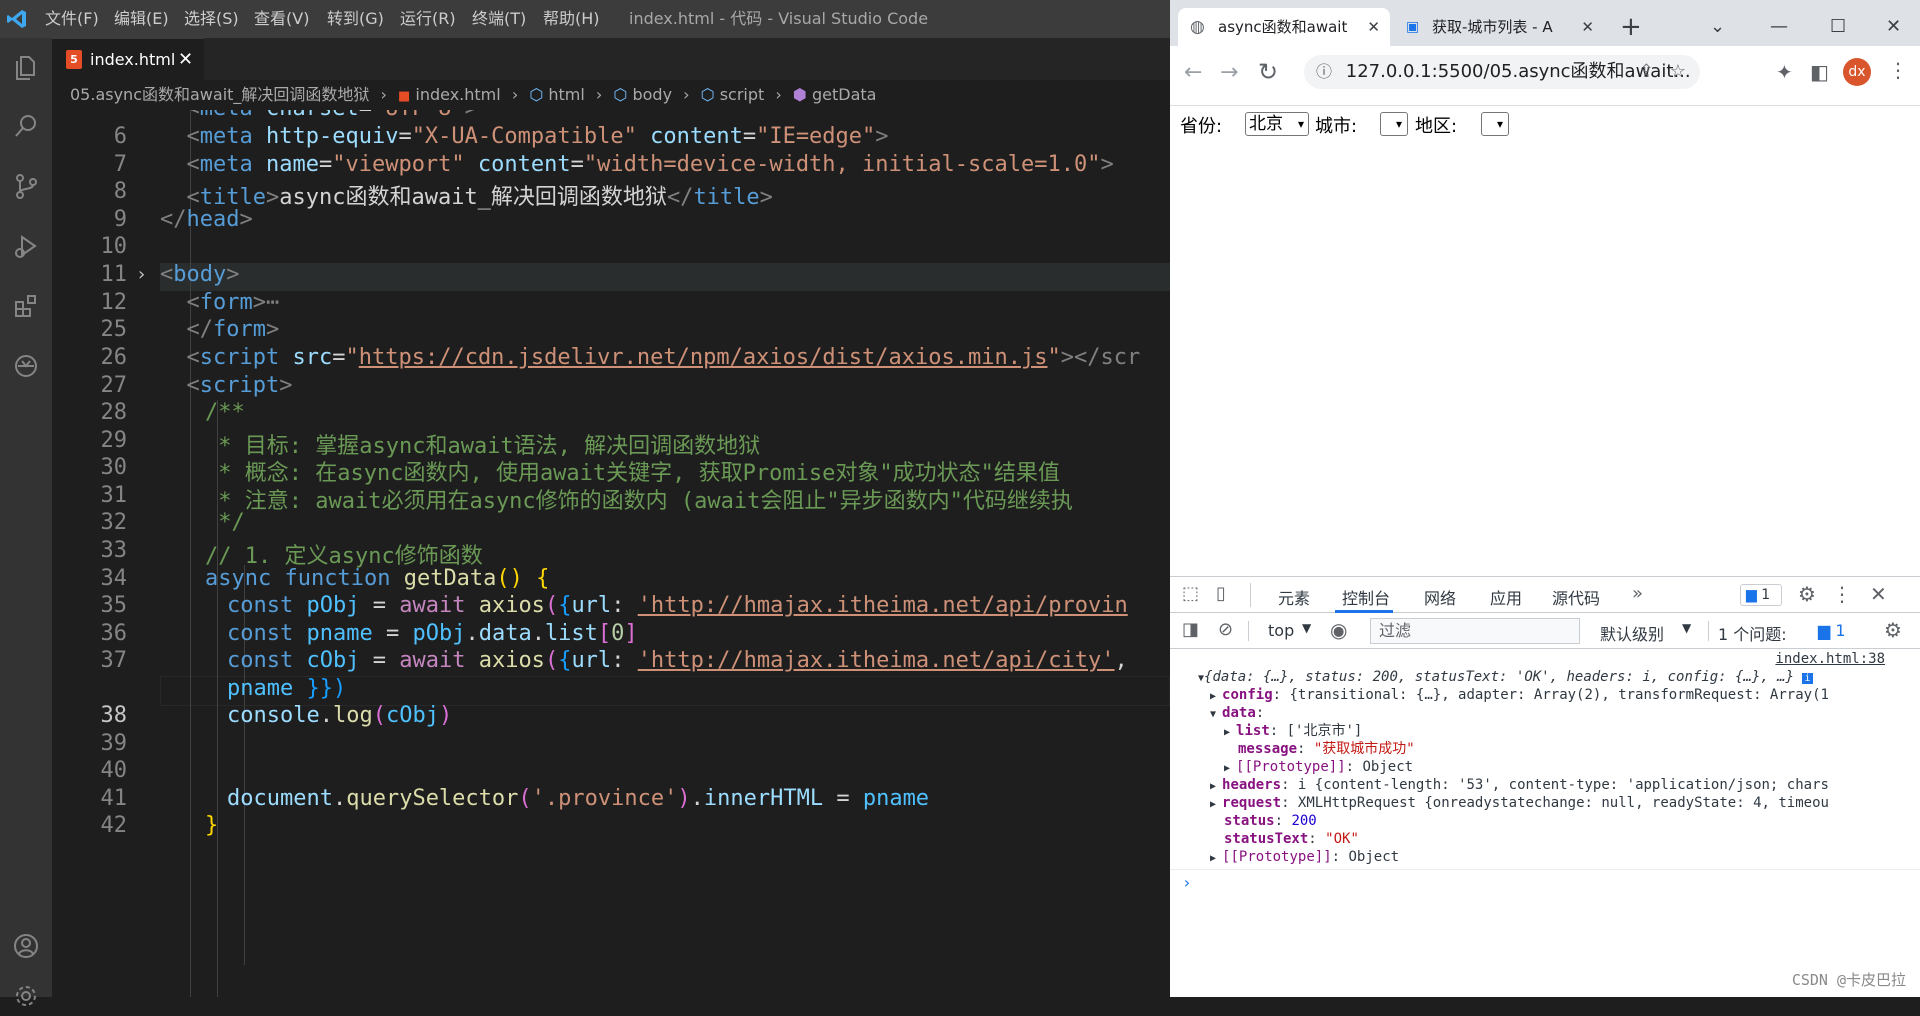 This screenshot has height=1016, width=1920. I want to click on side-panel-icon: ◧, so click(1819, 72).